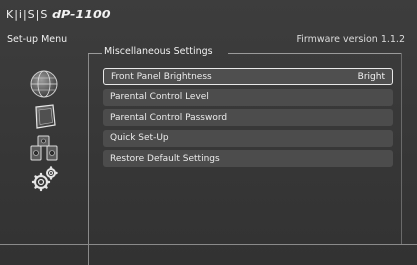  What do you see at coordinates (165, 158) in the screenshot?
I see `menu-item-label: Restore Default Settings` at bounding box center [165, 158].